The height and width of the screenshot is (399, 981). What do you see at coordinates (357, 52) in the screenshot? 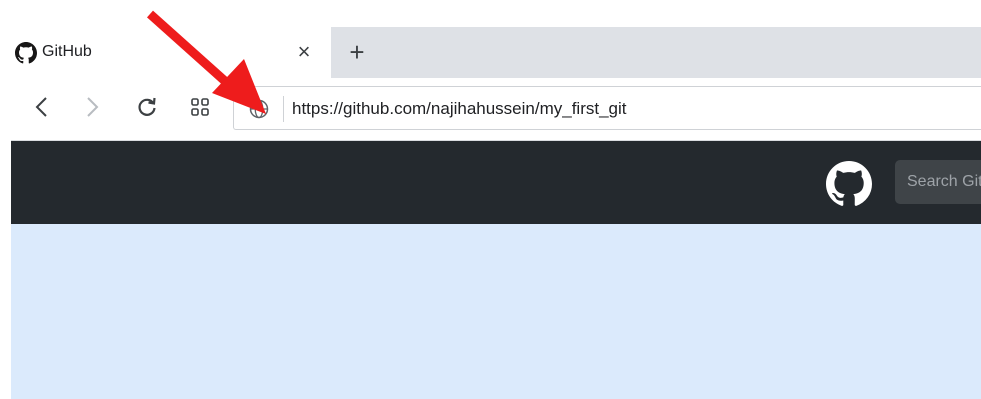
I see `new-tab-button: +` at bounding box center [357, 52].